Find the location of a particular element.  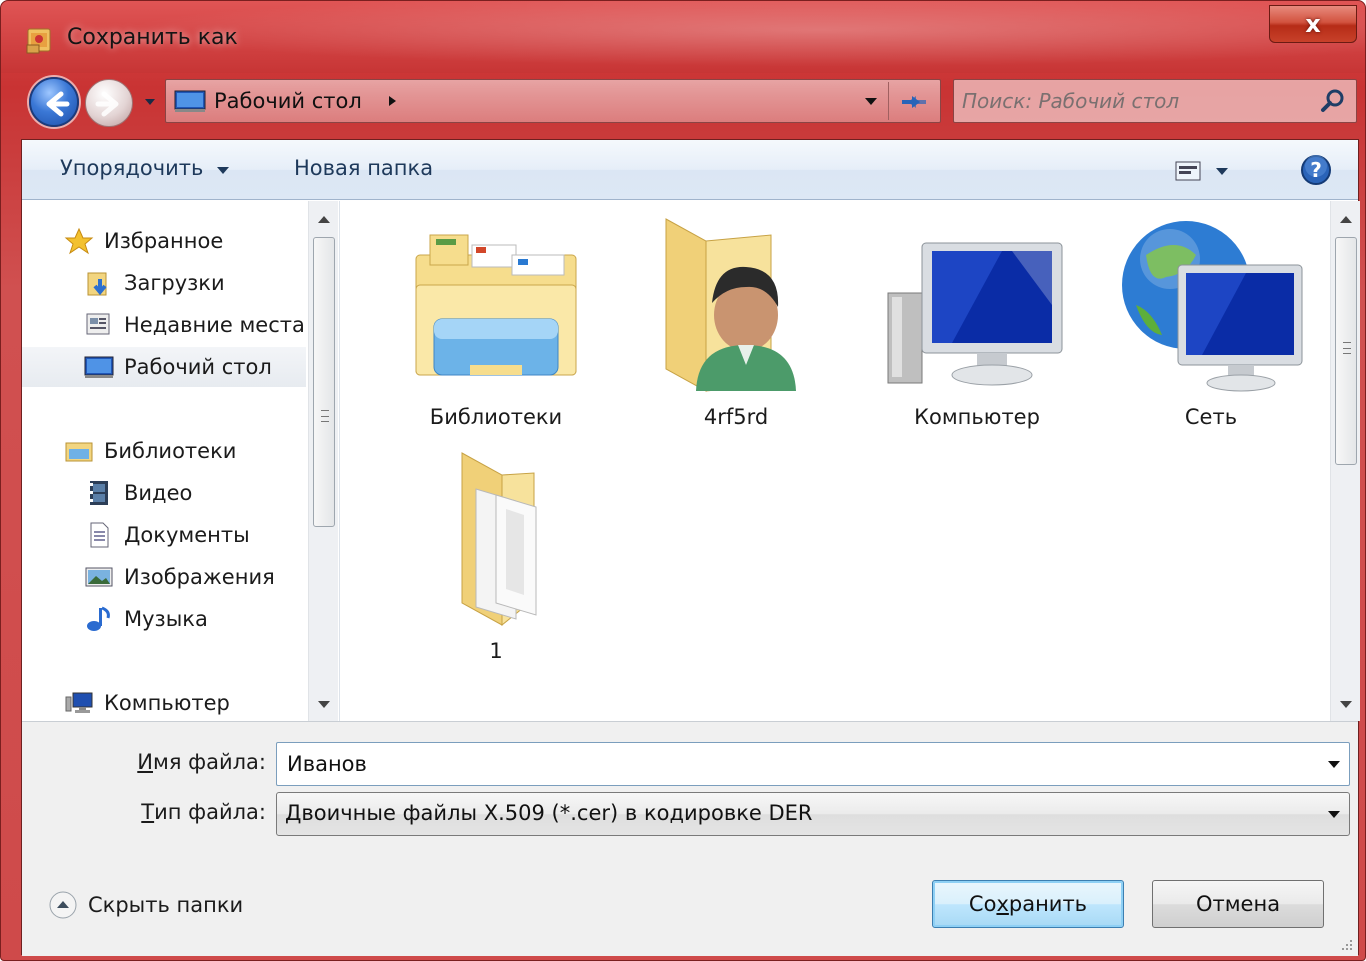

downloads-folder-icon is located at coordinates (97, 284).